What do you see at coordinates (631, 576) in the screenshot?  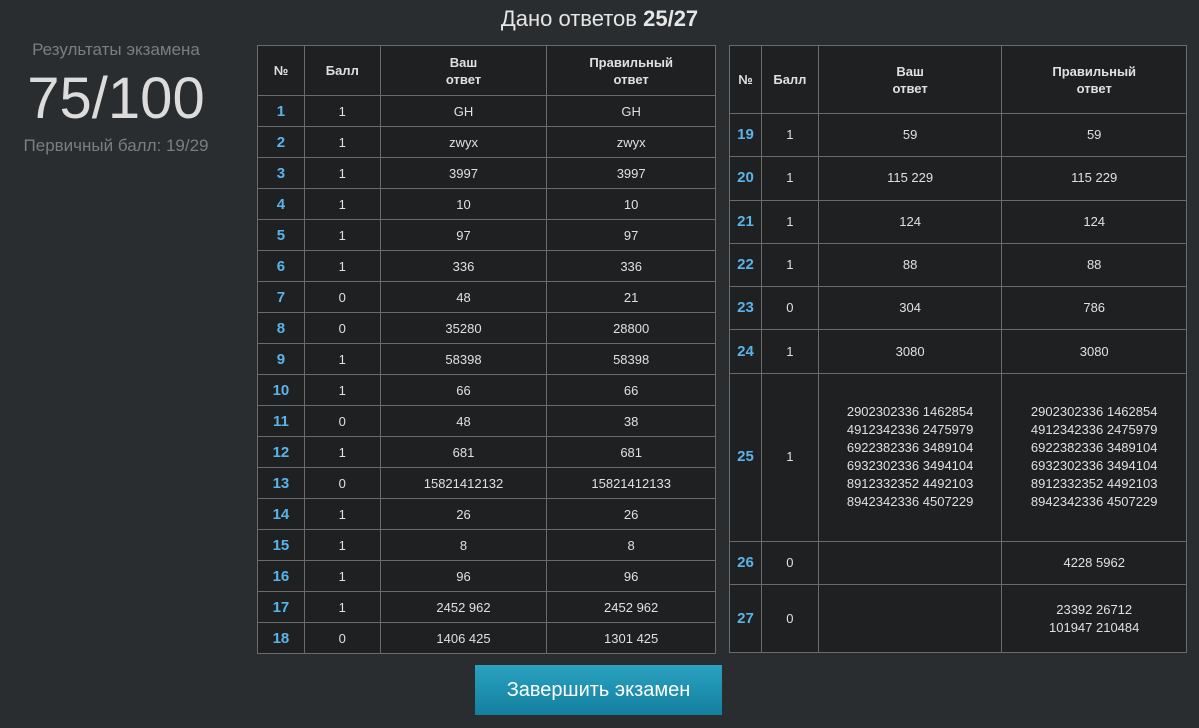 I see `correct-answer: 96` at bounding box center [631, 576].